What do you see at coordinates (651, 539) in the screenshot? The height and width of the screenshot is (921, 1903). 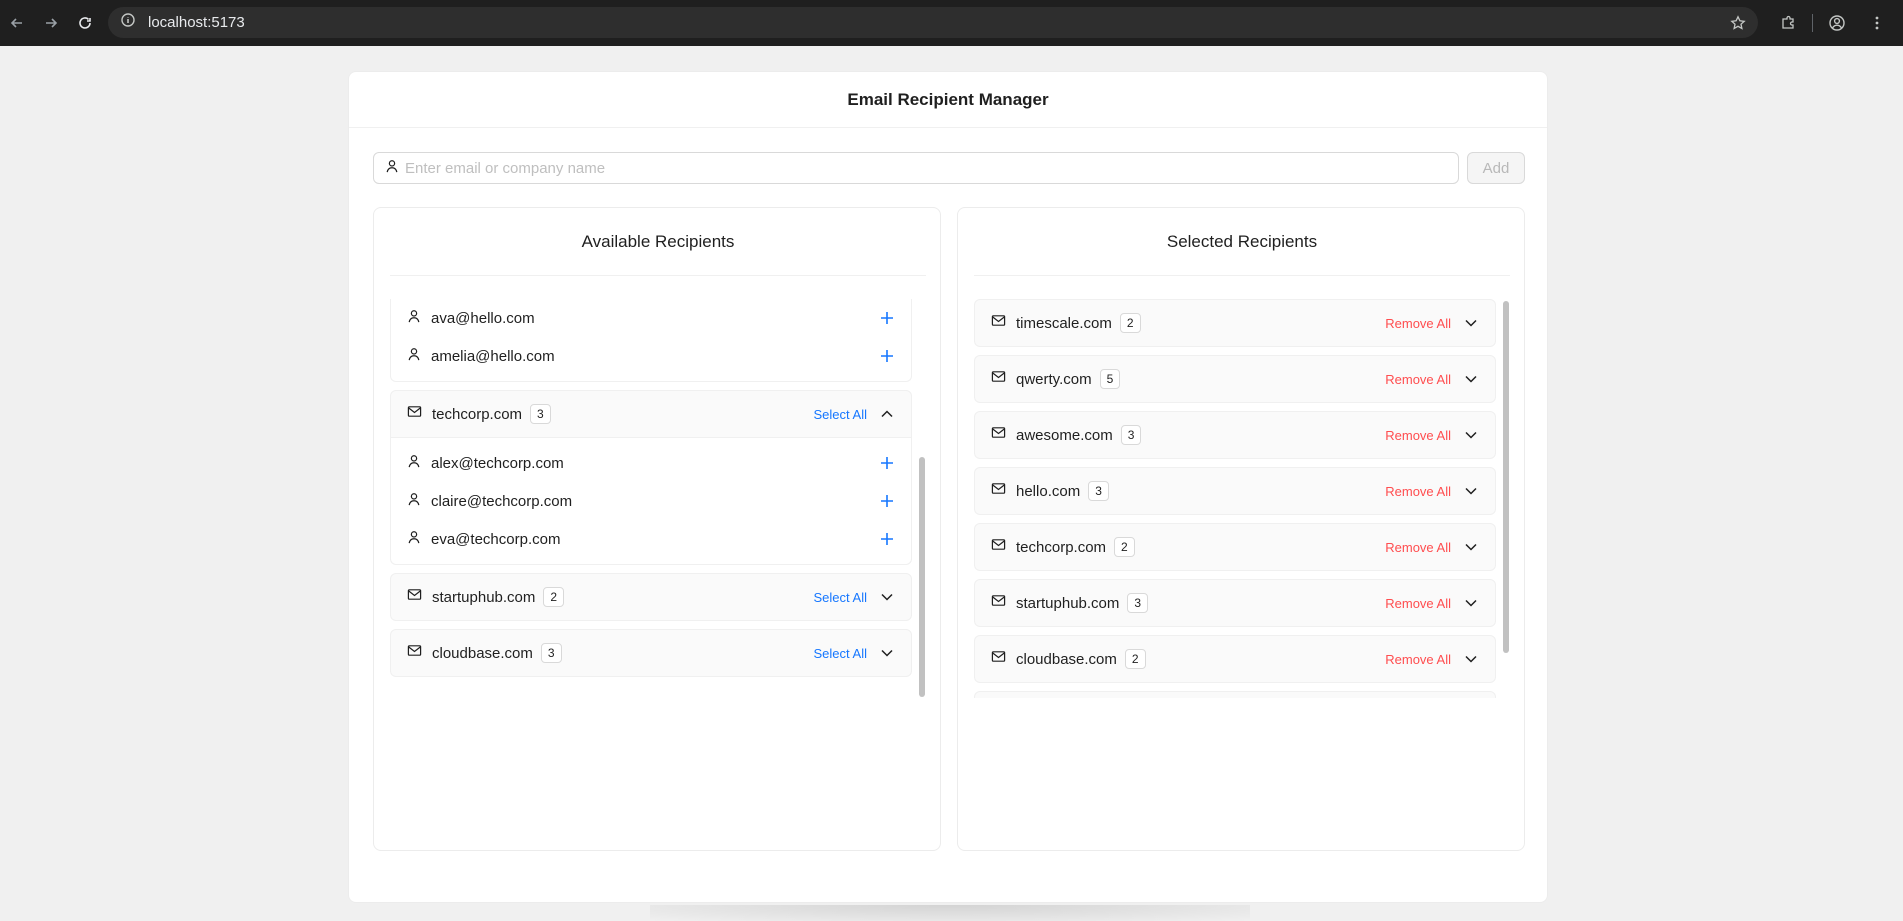 I see `list-item: eva@techcorp.com` at bounding box center [651, 539].